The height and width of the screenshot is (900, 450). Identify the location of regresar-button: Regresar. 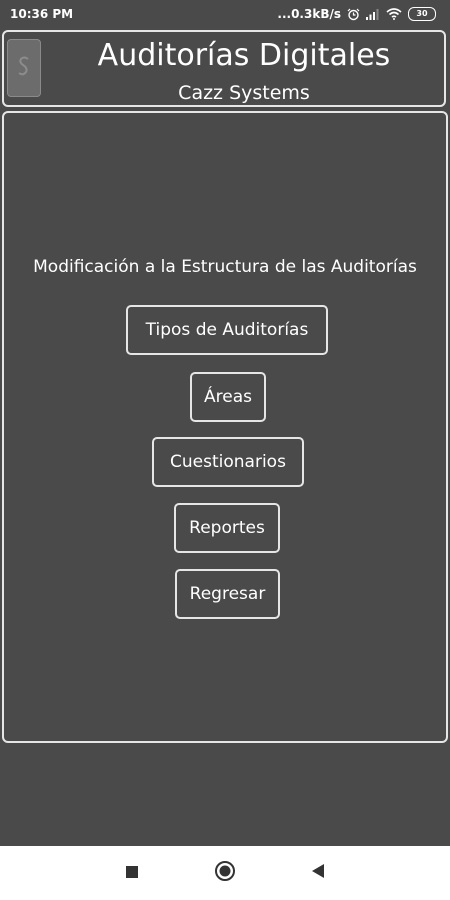
(227, 594).